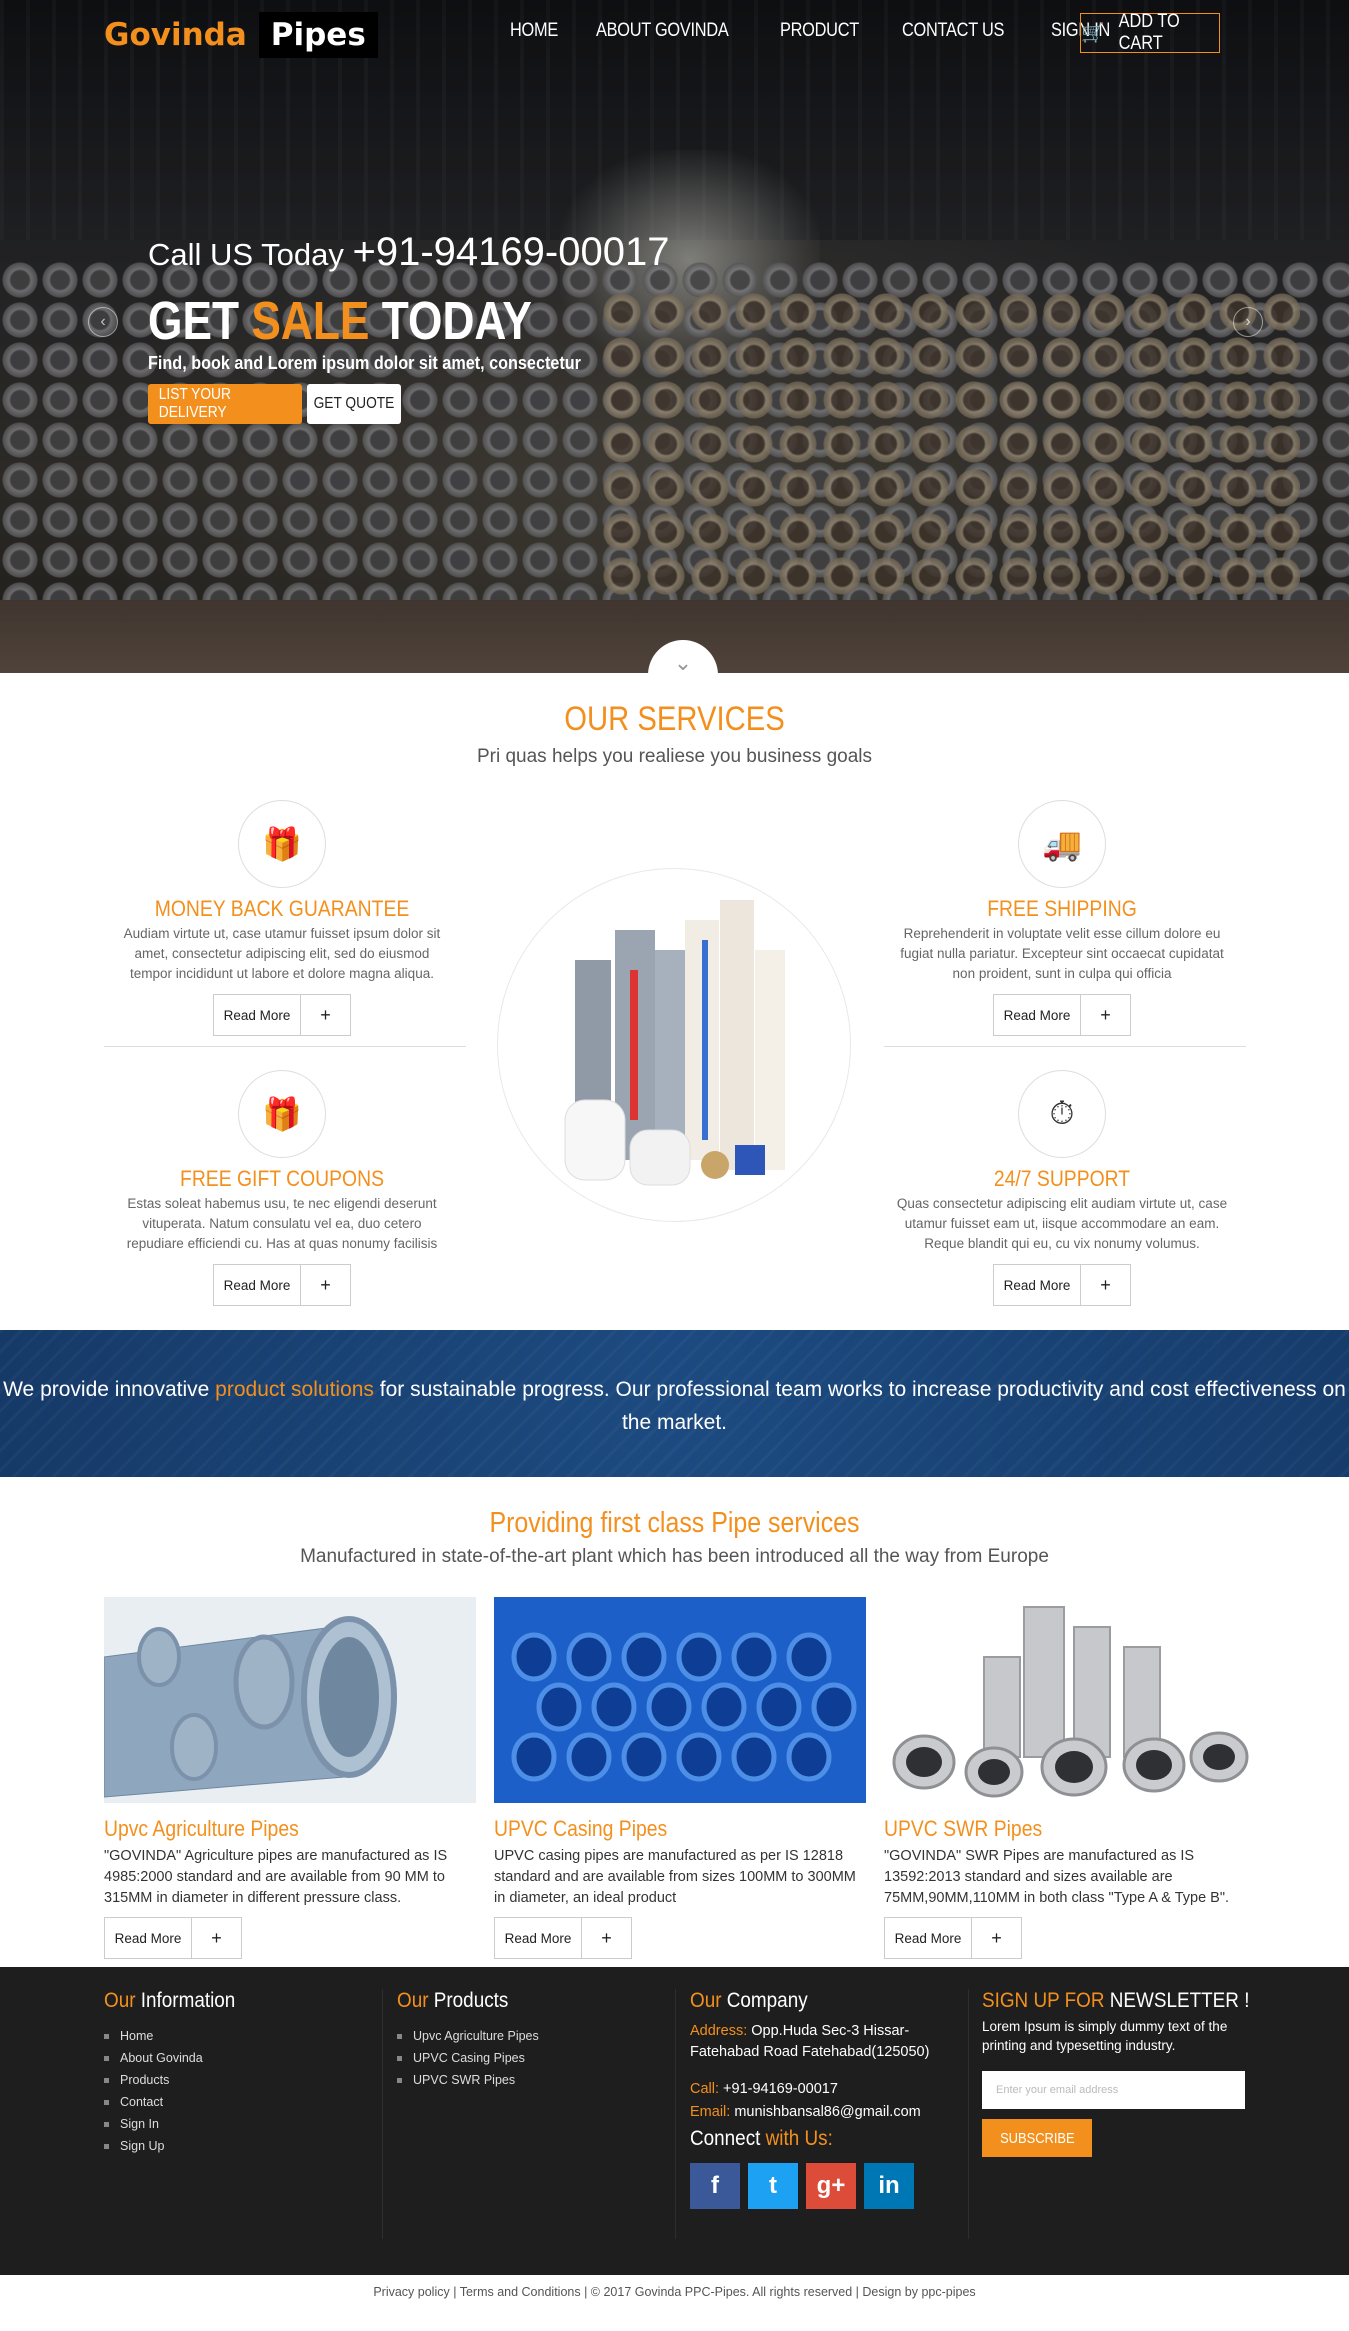  What do you see at coordinates (1062, 1114) in the screenshot?
I see `support-icon: ⏱` at bounding box center [1062, 1114].